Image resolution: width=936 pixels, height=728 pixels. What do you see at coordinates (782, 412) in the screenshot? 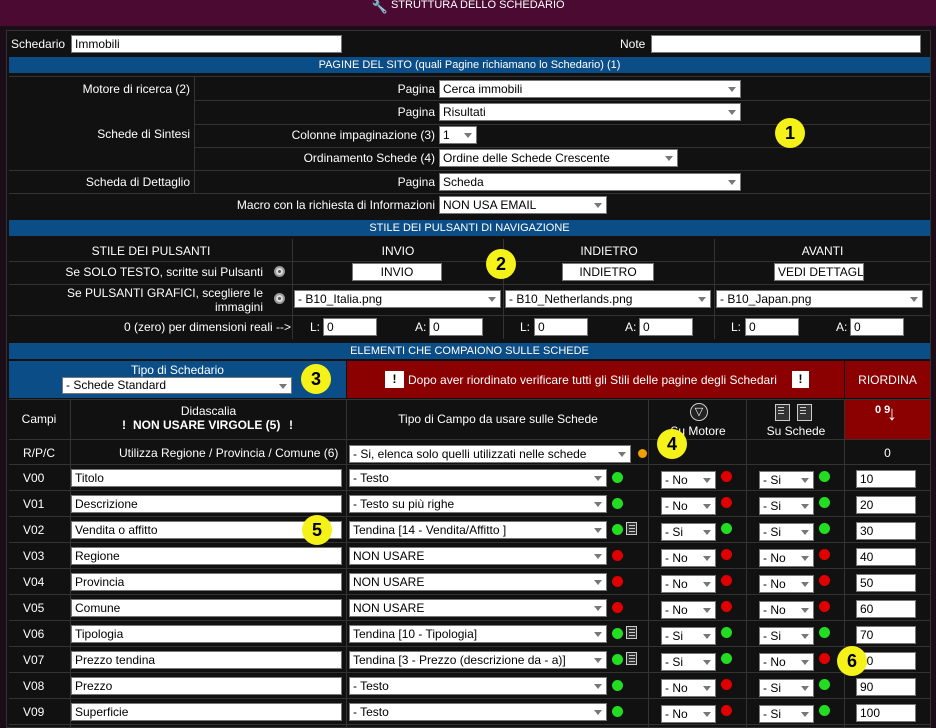
I see `doc-icon` at bounding box center [782, 412].